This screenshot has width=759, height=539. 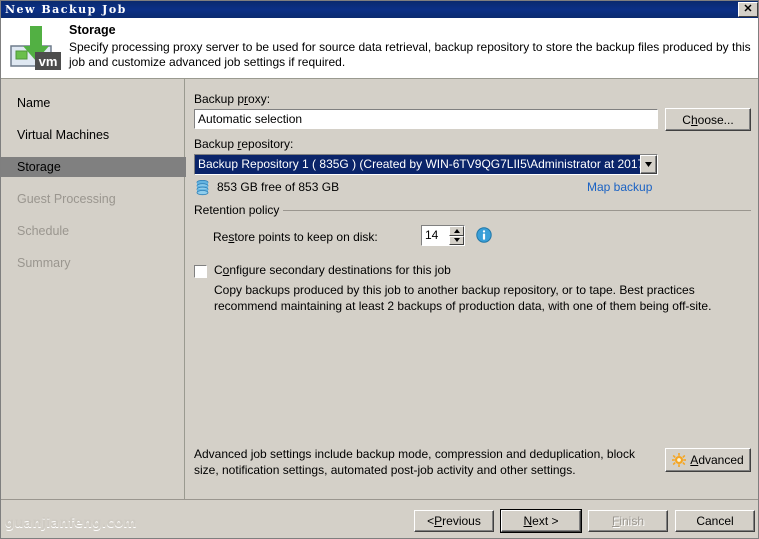 What do you see at coordinates (435, 235) in the screenshot?
I see `restore-points-value: 14` at bounding box center [435, 235].